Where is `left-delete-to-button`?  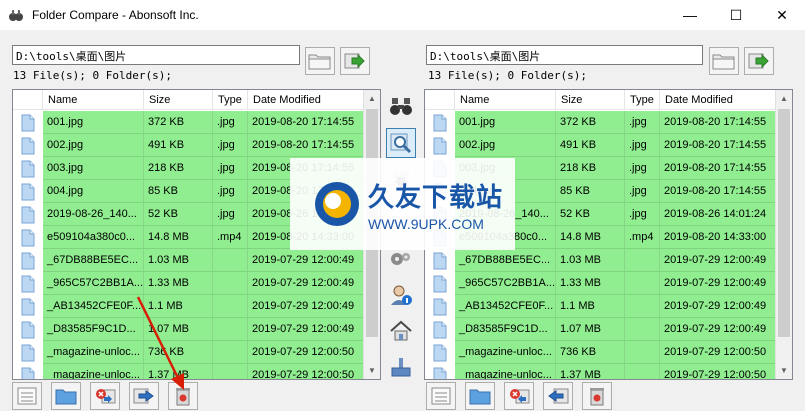
left-delete-to-button is located at coordinates (105, 396).